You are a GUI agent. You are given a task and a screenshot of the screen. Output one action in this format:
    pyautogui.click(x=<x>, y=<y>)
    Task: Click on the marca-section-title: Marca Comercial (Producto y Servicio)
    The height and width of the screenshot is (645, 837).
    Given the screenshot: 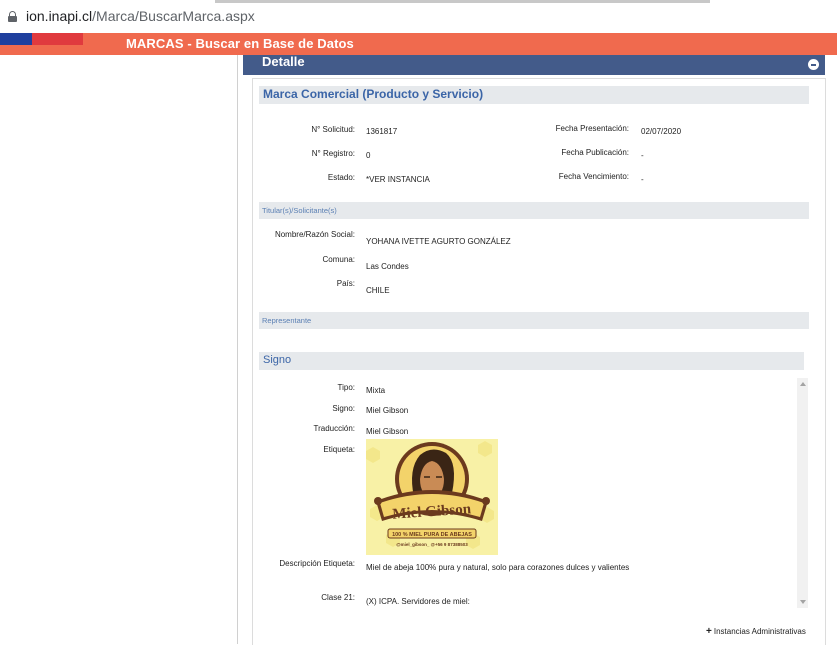 What is the action you would take?
    pyautogui.click(x=373, y=94)
    